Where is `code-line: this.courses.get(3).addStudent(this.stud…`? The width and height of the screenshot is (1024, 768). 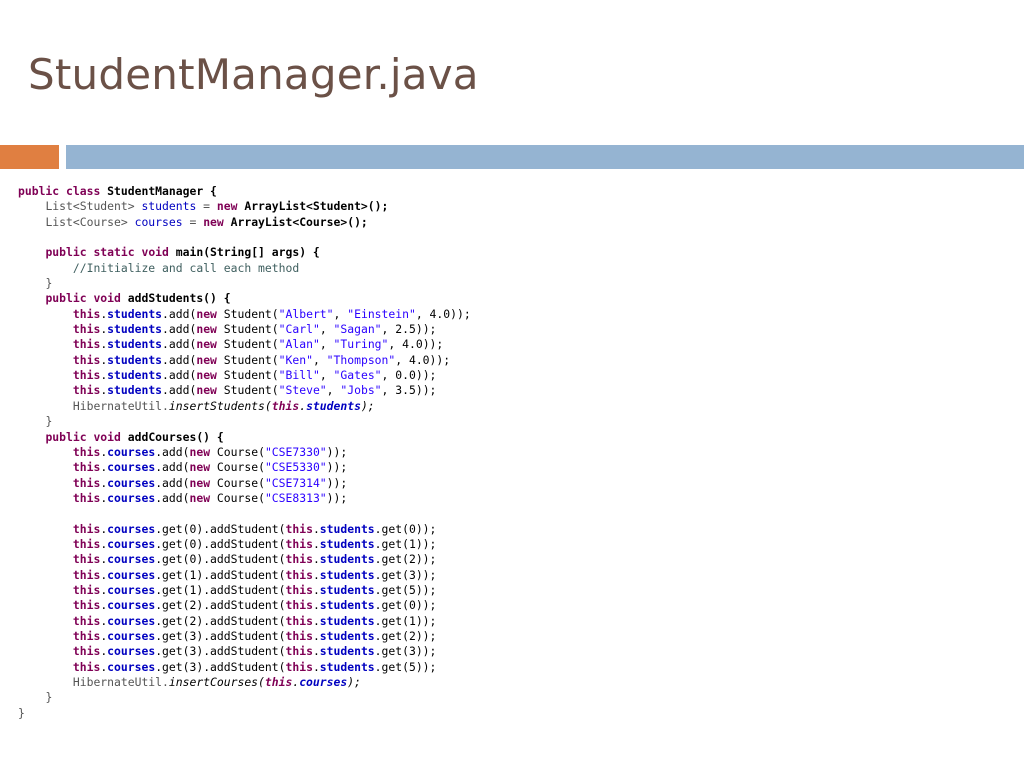 code-line: this.courses.get(3).addStudent(this.stud… is located at coordinates (244, 636).